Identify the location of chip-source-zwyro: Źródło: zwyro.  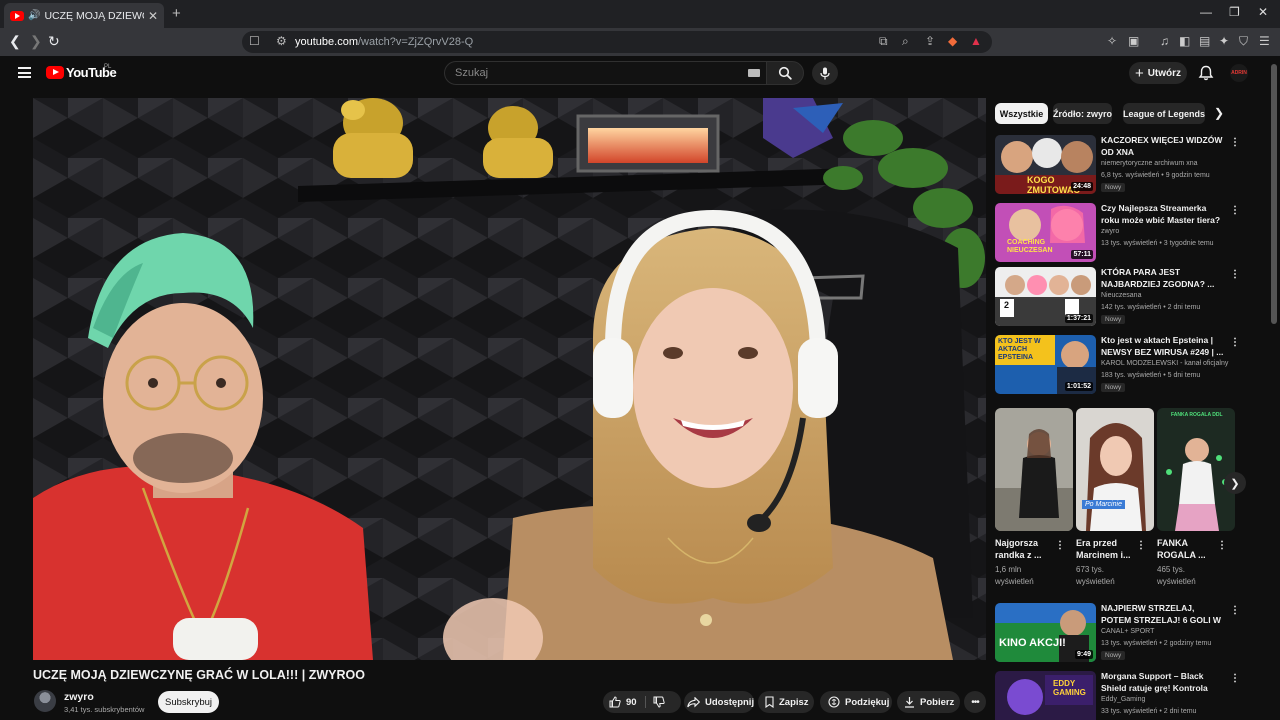
(1082, 113).